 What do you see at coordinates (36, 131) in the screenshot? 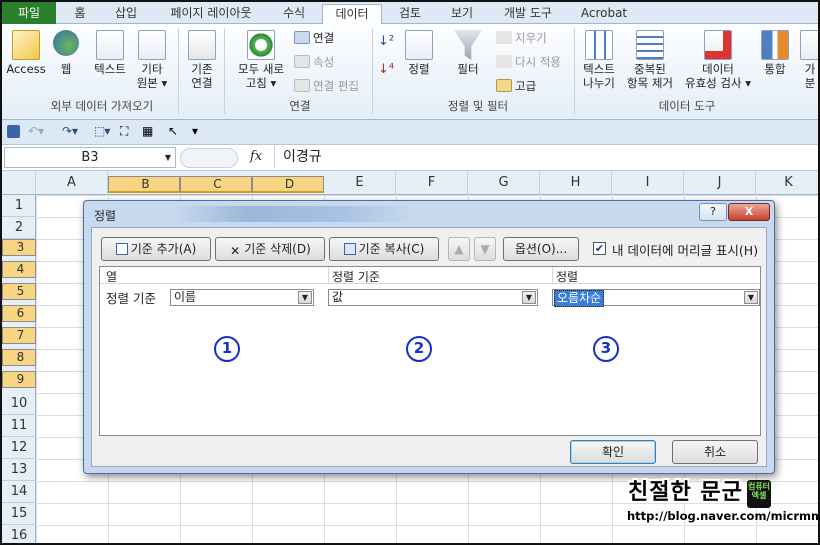
I see `undo-icon: ↶▾` at bounding box center [36, 131].